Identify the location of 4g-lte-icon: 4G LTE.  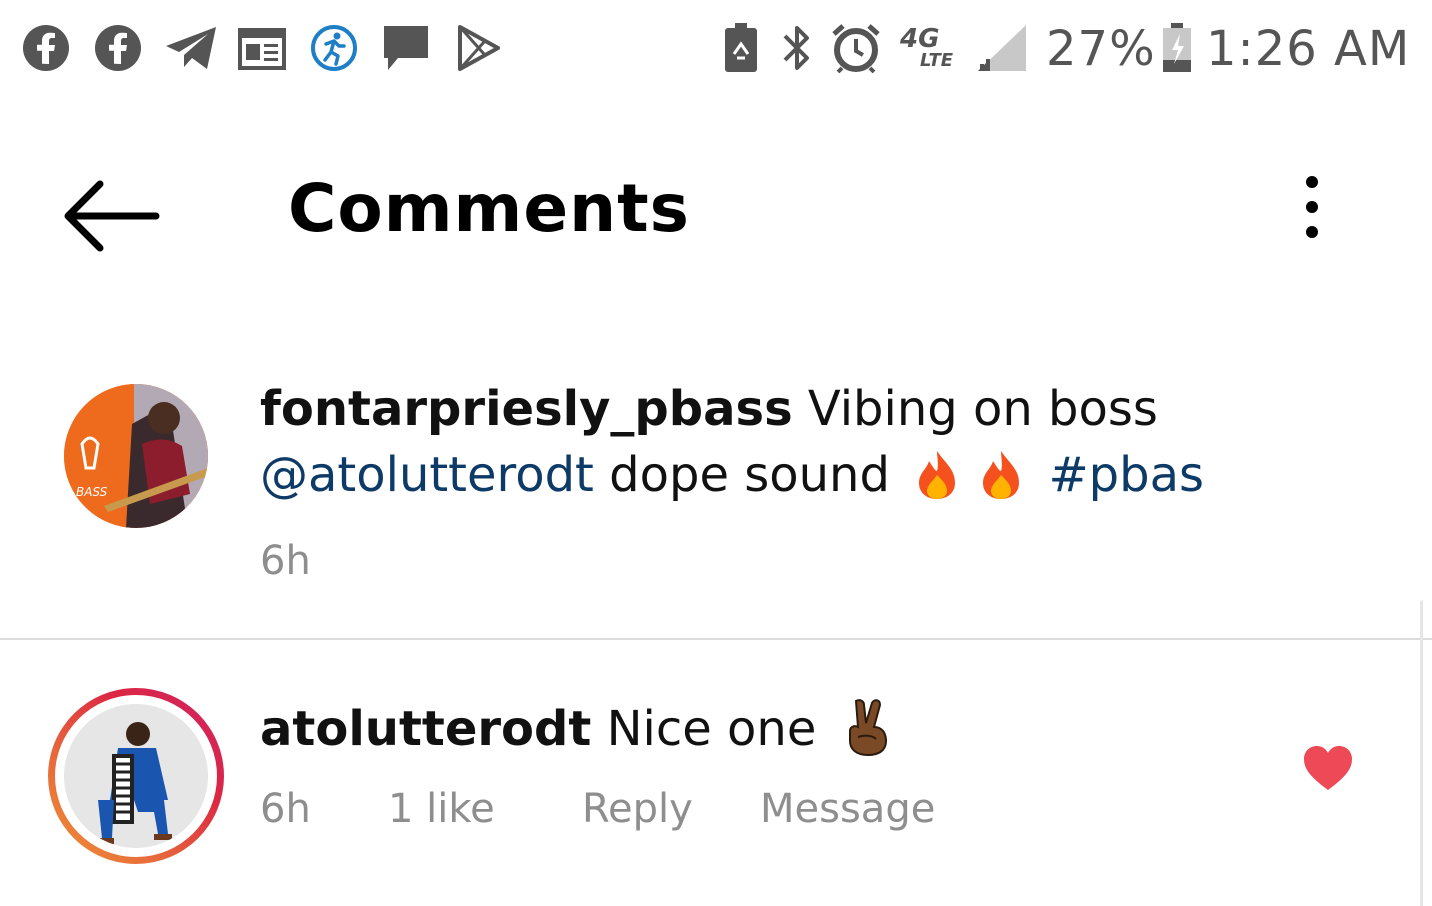
(930, 48).